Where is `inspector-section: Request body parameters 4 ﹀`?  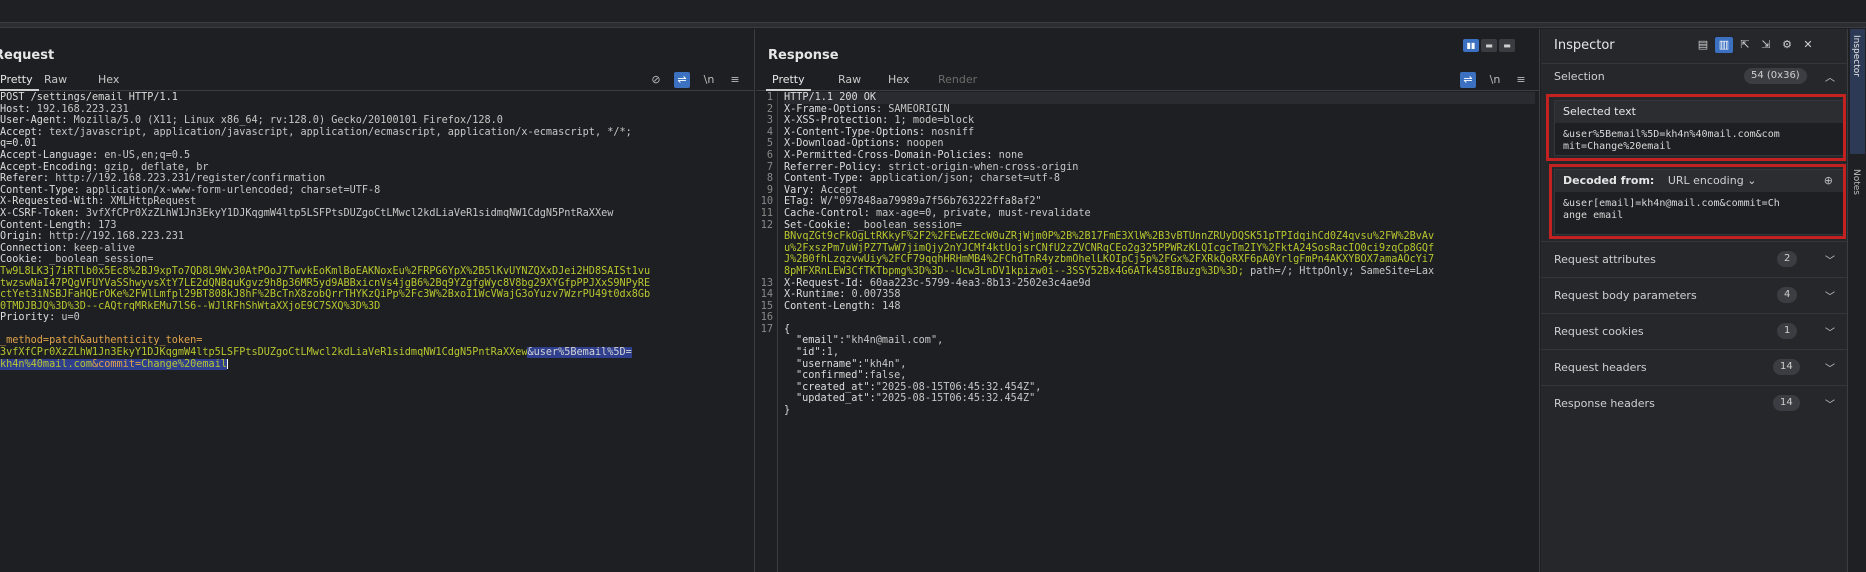 inspector-section: Request body parameters 4 ﹀ is located at coordinates (1694, 295).